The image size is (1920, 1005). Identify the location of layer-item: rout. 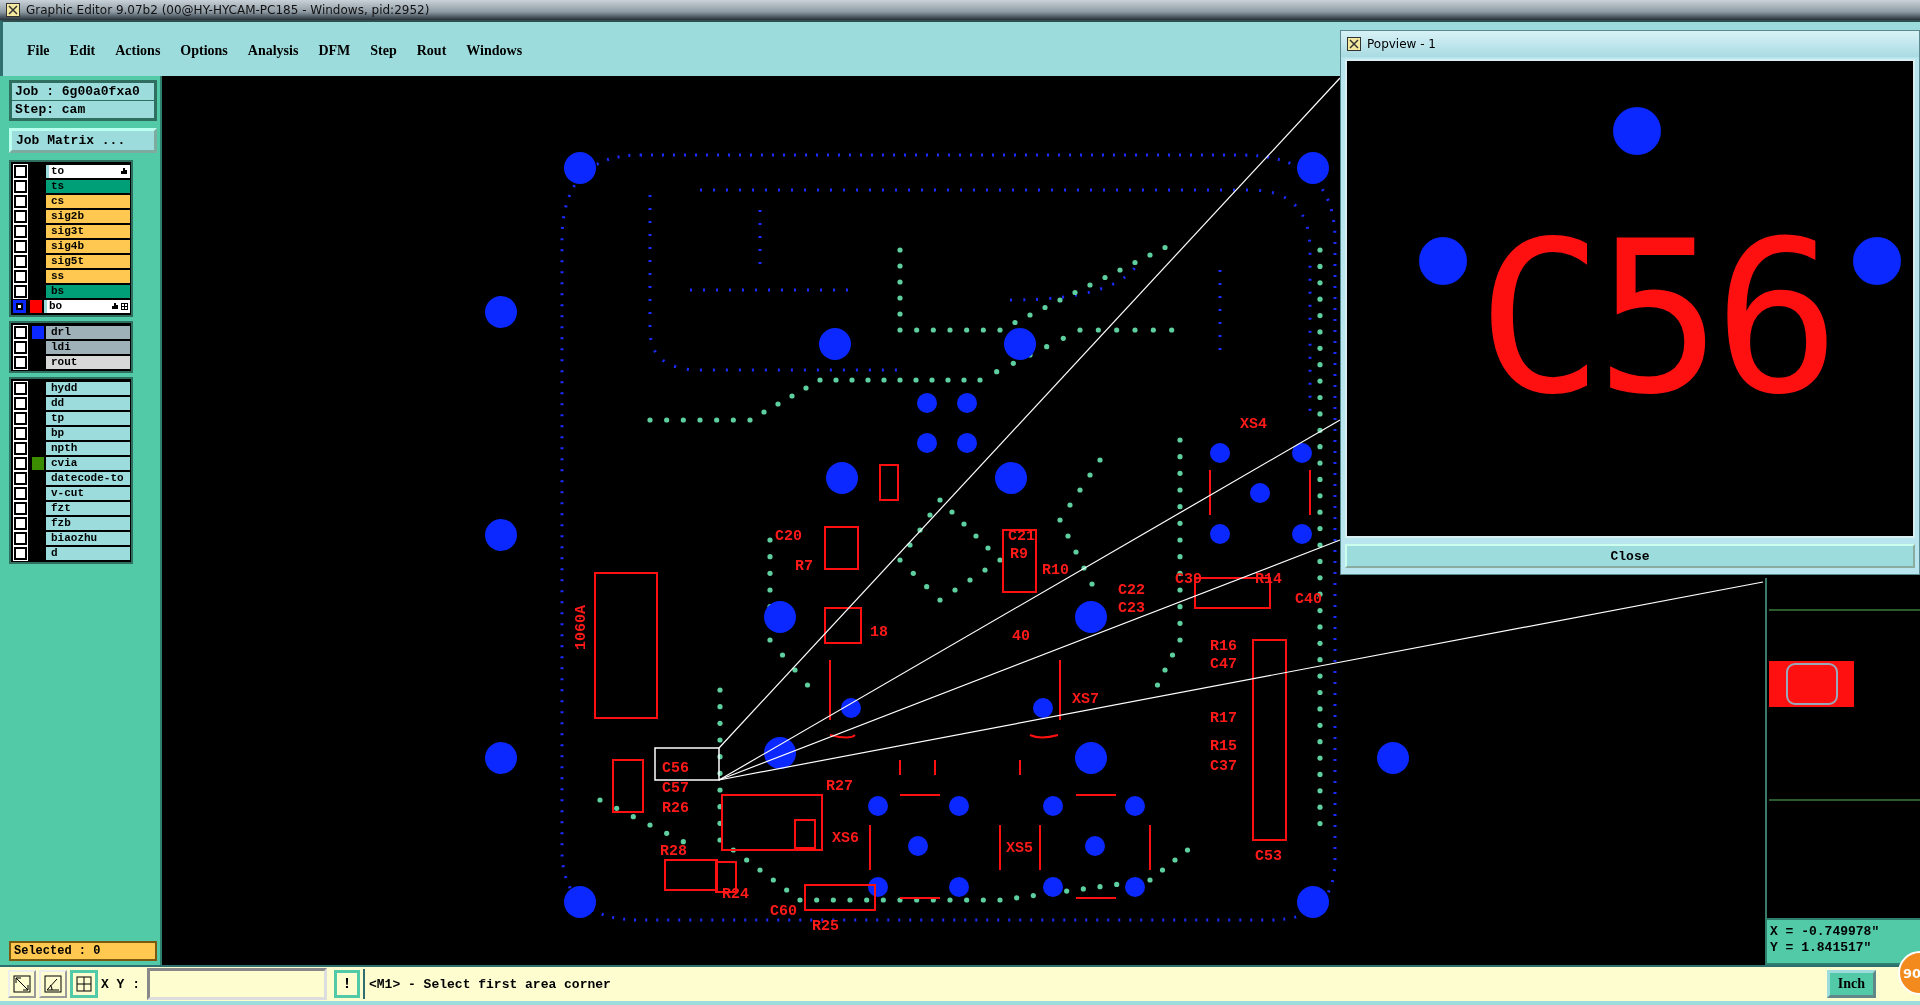
(88, 362).